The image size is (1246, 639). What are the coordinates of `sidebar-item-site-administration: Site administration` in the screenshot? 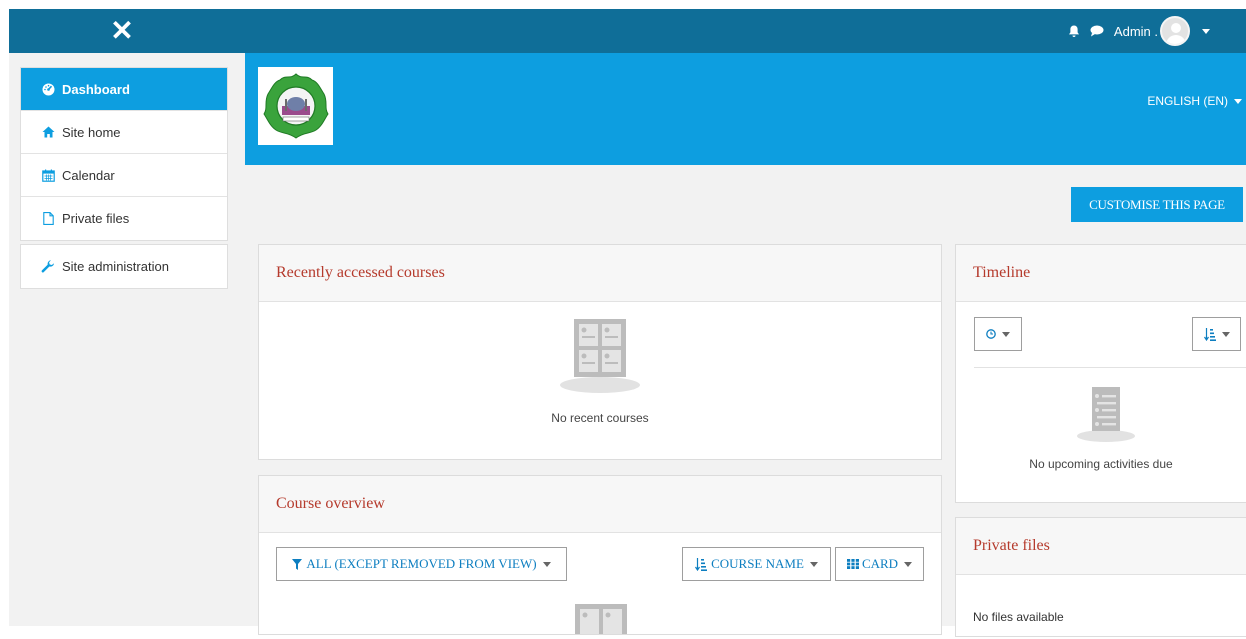 It's located at (124, 266).